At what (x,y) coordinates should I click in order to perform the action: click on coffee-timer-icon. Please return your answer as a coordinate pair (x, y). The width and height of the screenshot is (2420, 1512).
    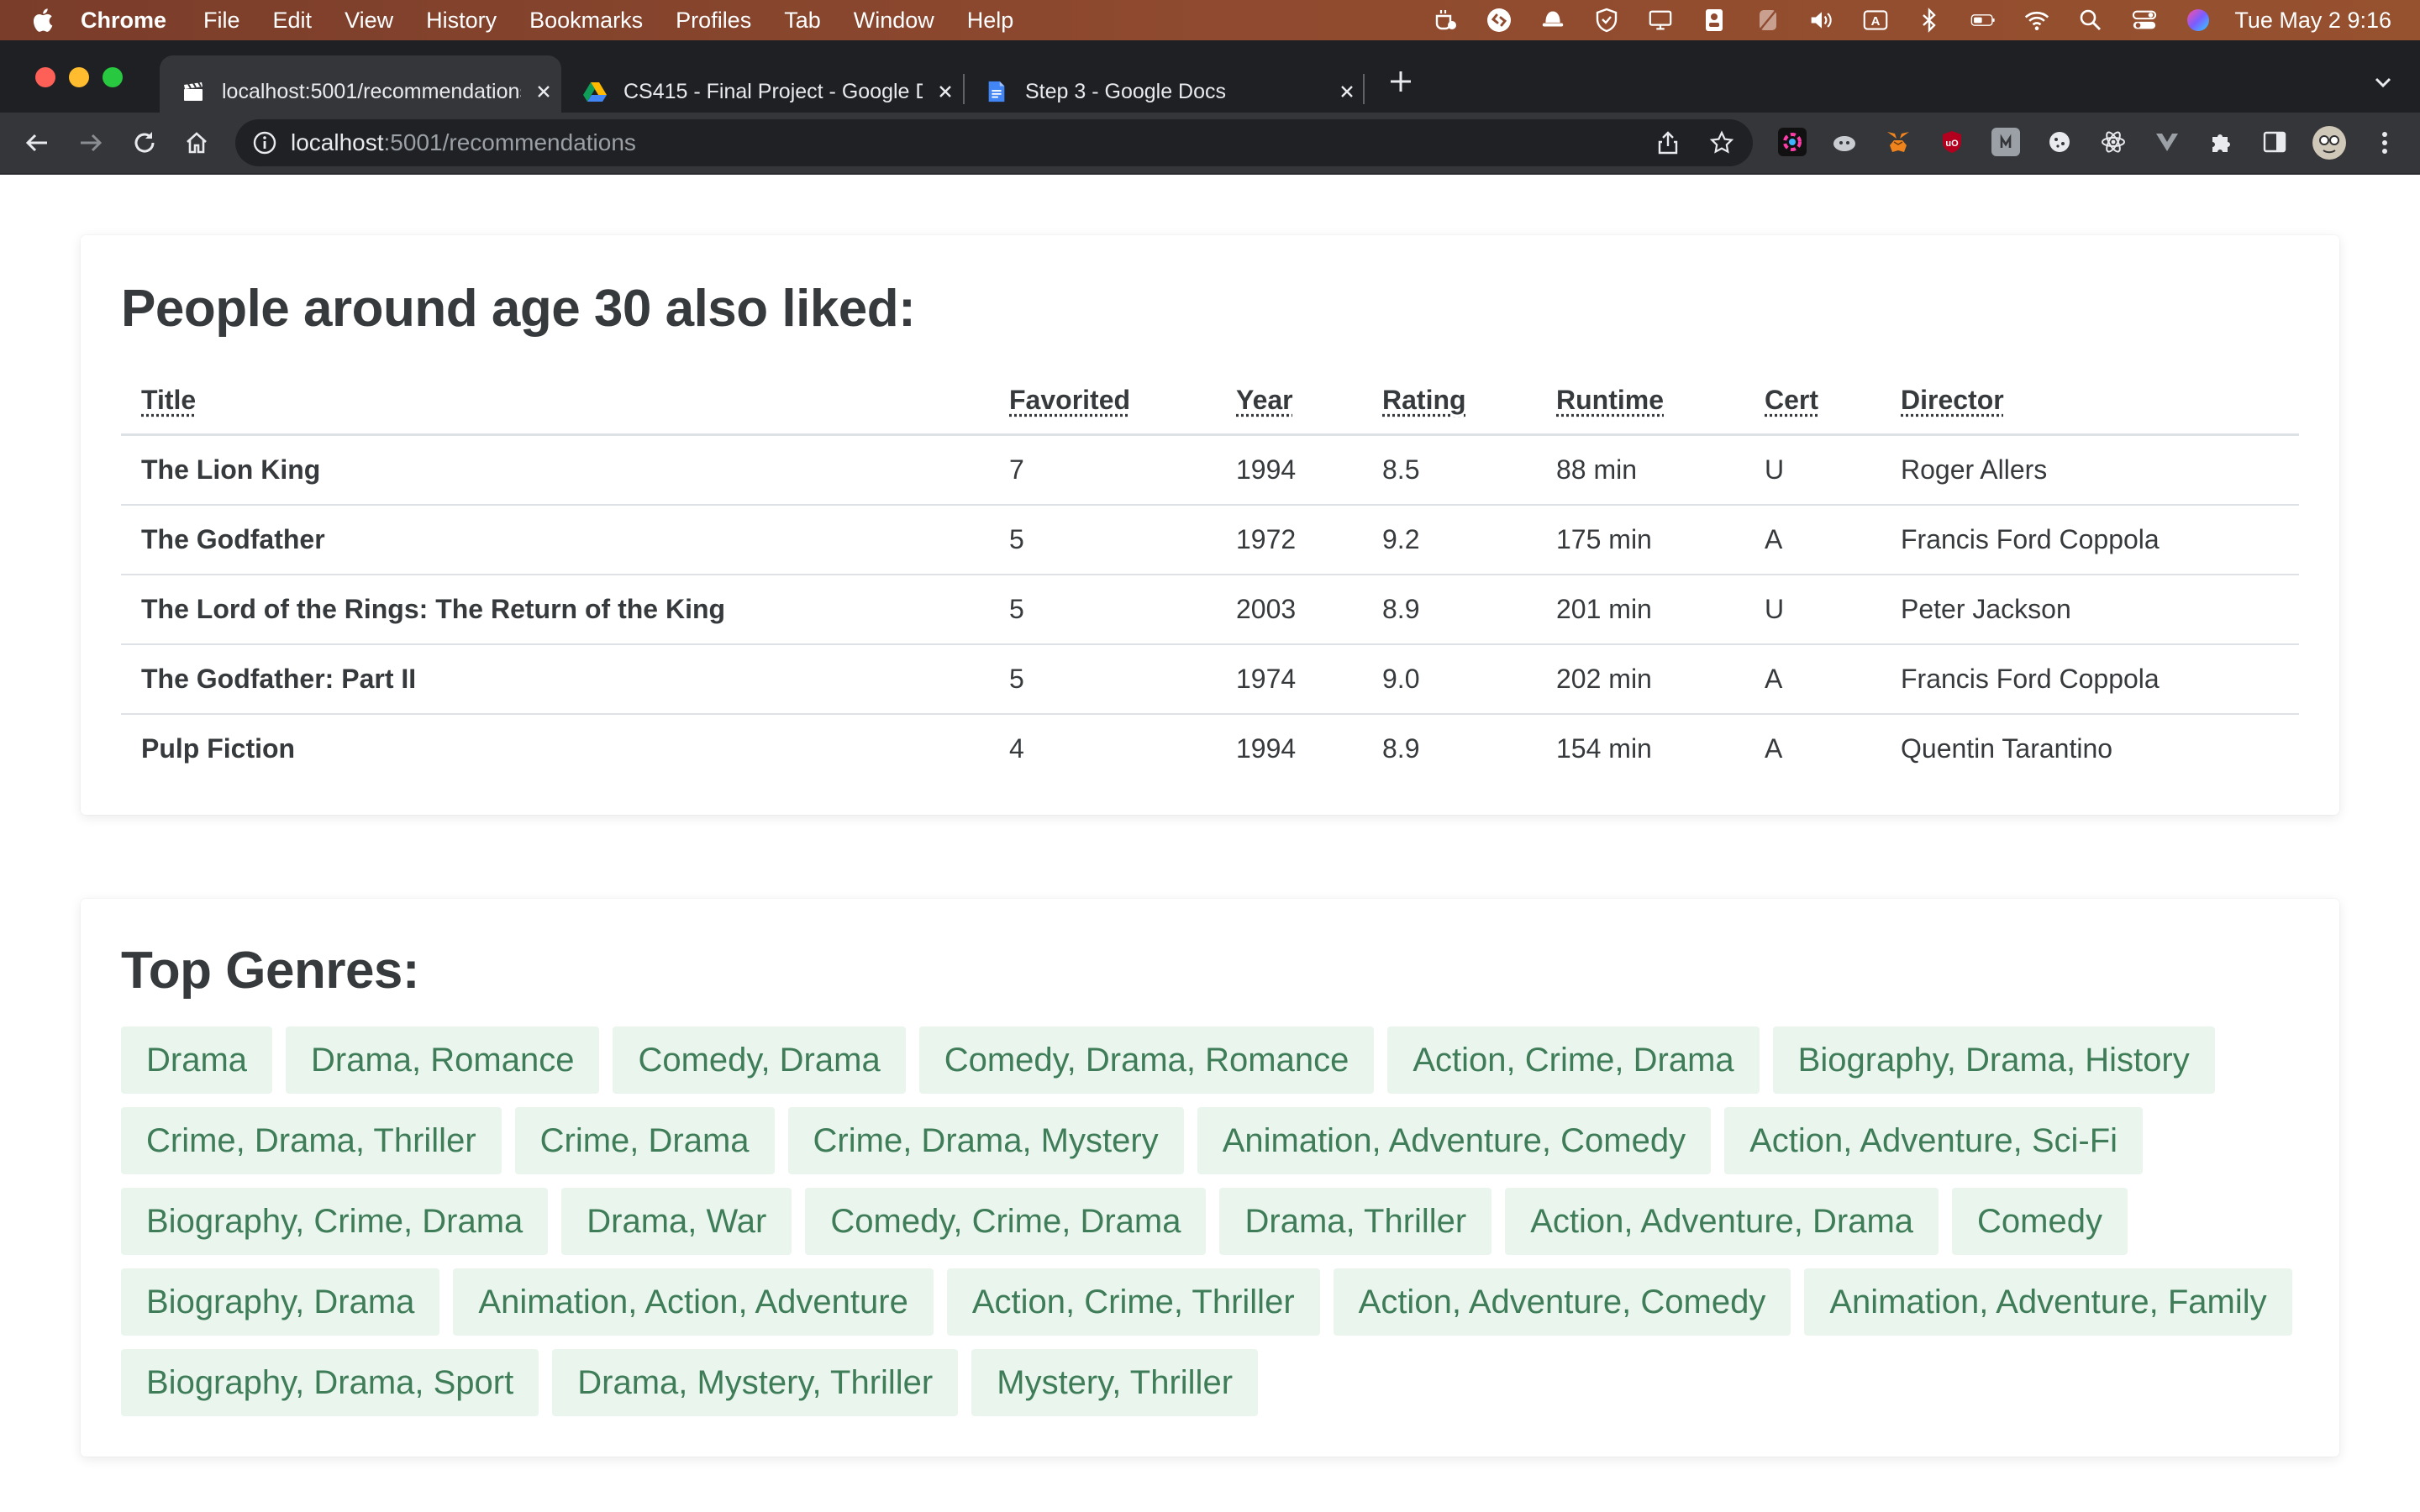
    Looking at the image, I should click on (1445, 20).